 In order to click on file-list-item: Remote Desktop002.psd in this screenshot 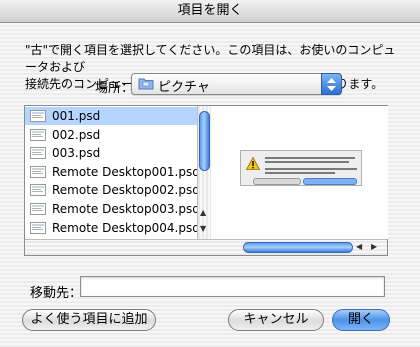, I will do `click(111, 190)`.